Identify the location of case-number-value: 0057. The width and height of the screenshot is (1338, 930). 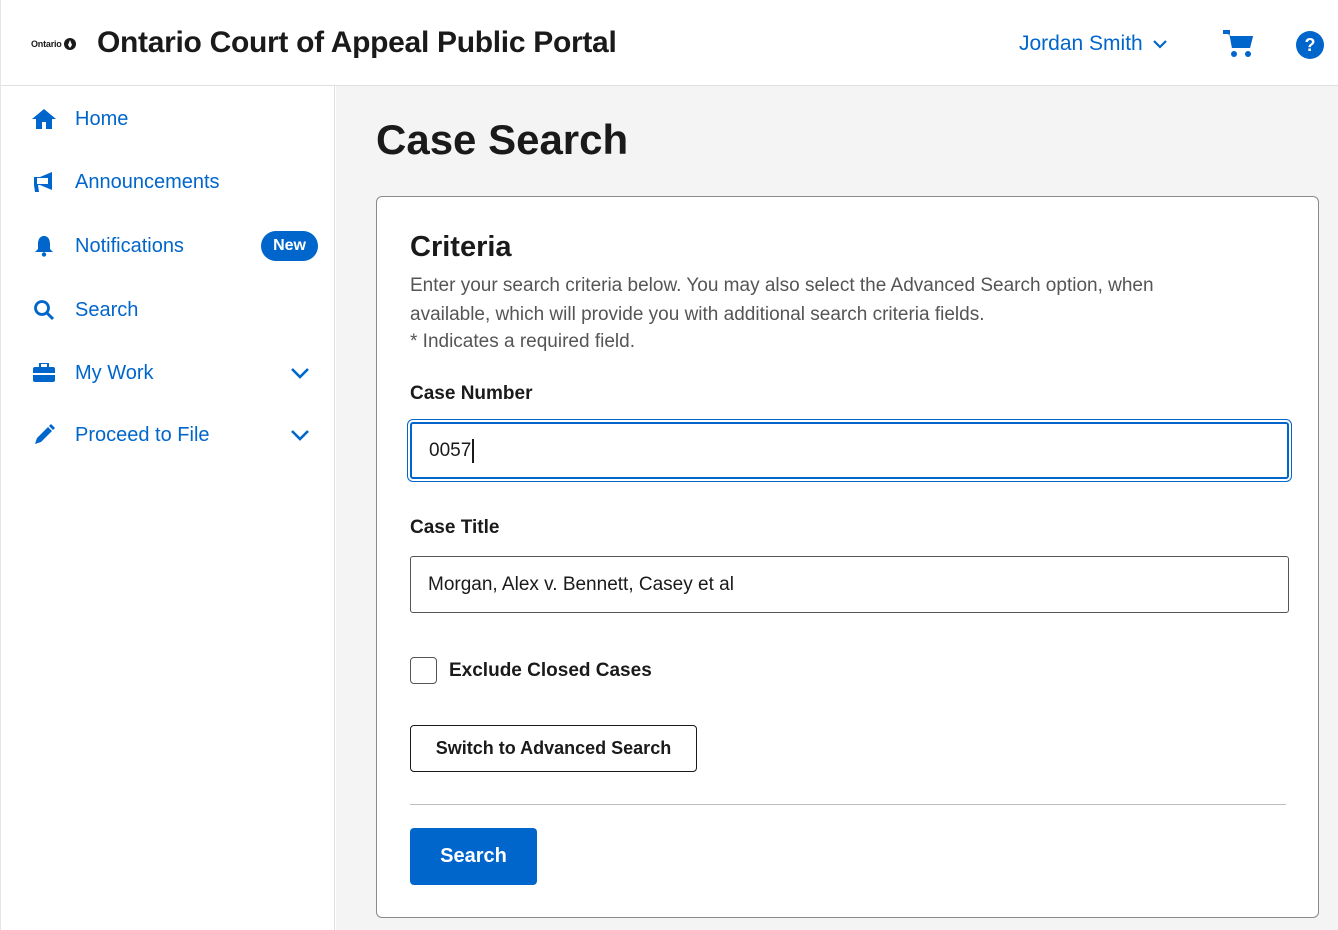
(450, 450).